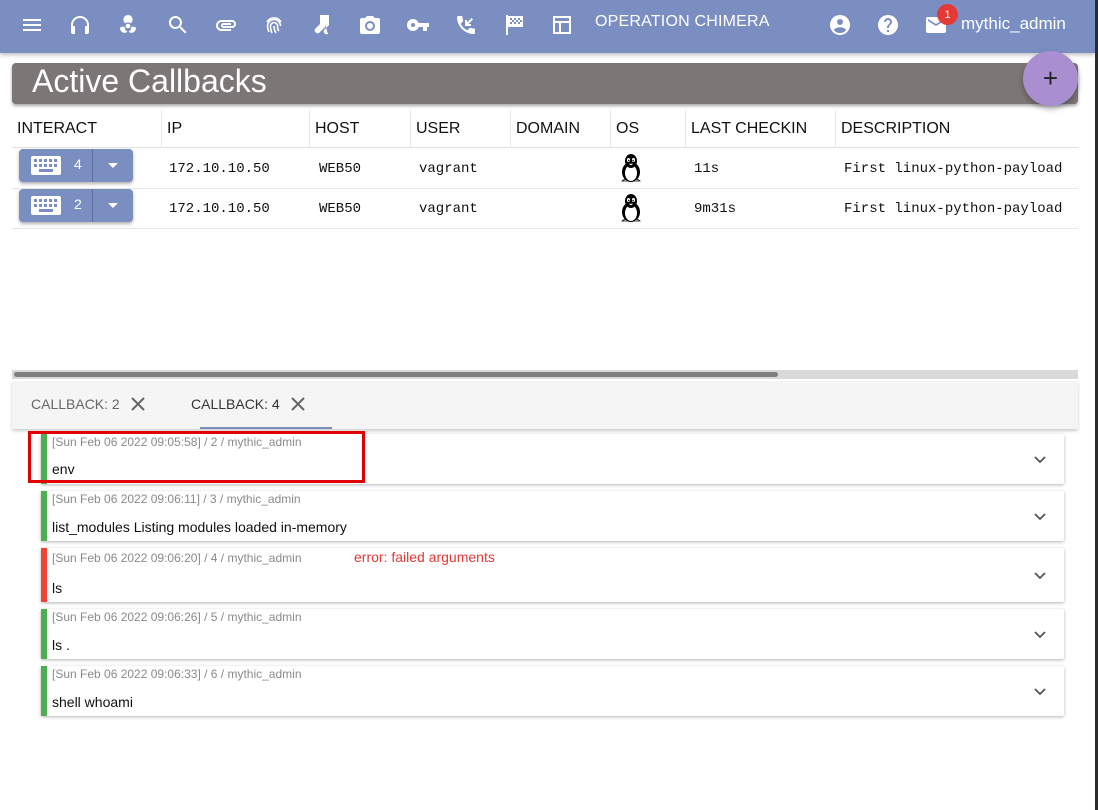 The width and height of the screenshot is (1098, 810). I want to click on column-header-description: DESCRIPTION, so click(957, 129).